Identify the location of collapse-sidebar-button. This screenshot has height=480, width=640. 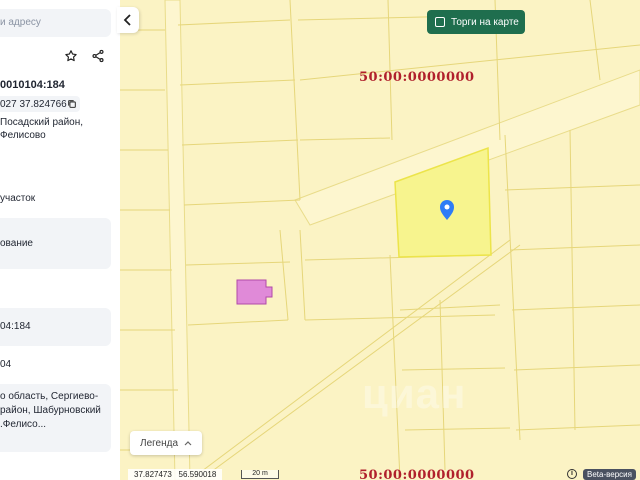
(128, 20).